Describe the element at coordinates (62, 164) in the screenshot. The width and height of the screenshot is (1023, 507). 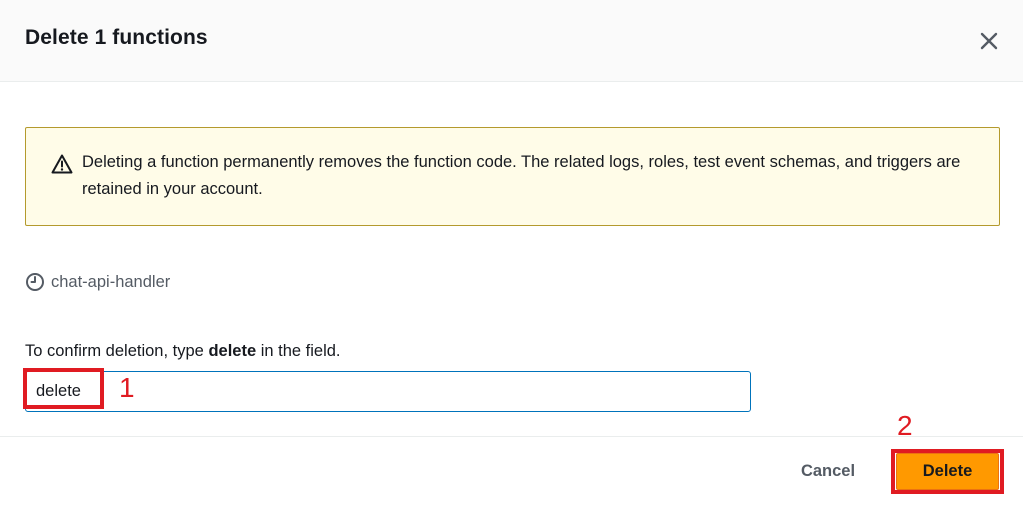
I see `warning-icon` at that location.